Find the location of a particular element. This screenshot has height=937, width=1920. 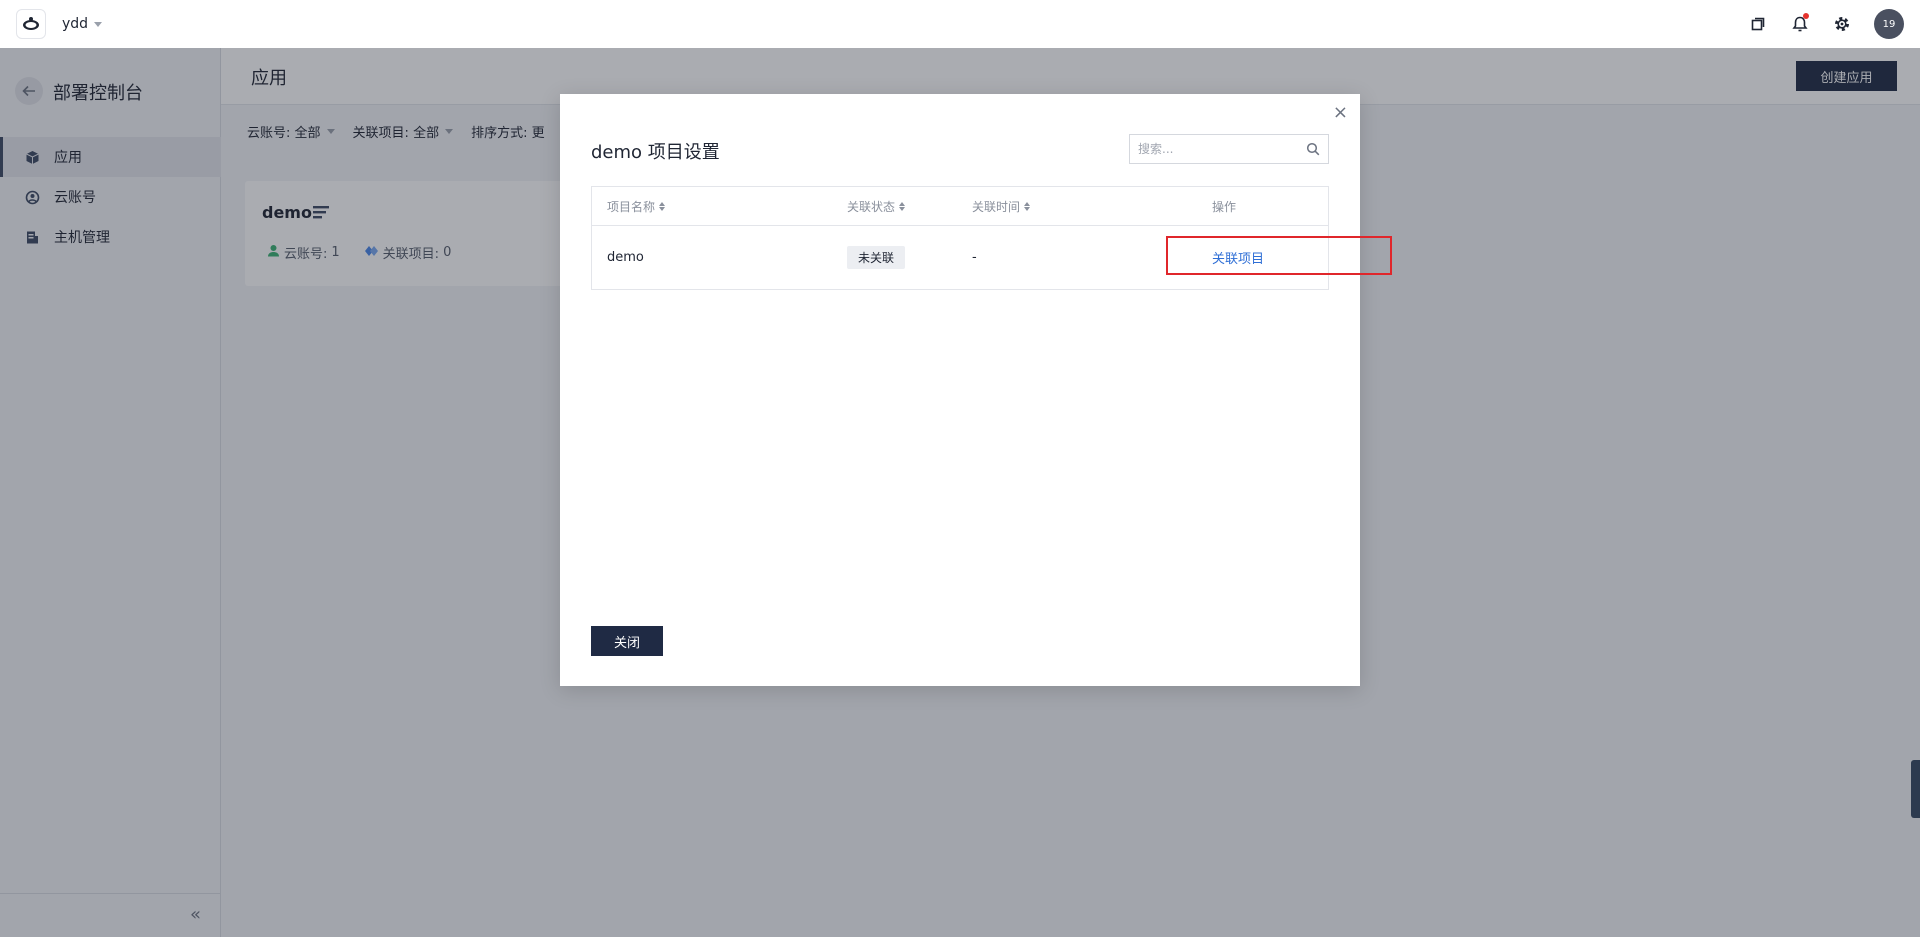

cell-link-status: 未关联 is located at coordinates (876, 257).